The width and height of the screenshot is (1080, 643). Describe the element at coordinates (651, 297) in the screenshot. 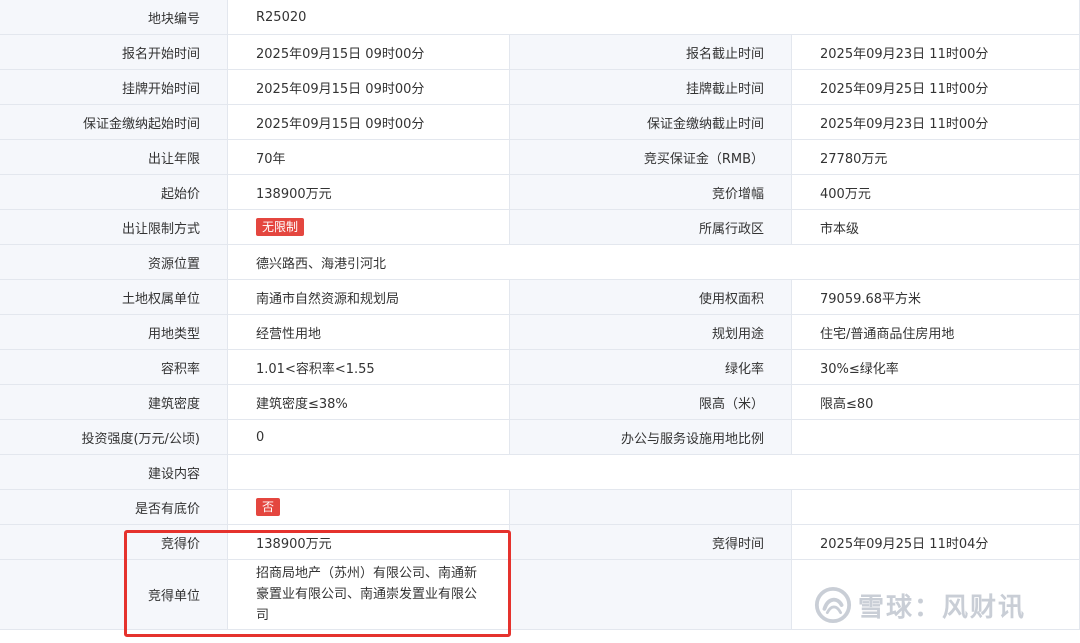

I see `label-use-right-area: 使用权面积` at that location.